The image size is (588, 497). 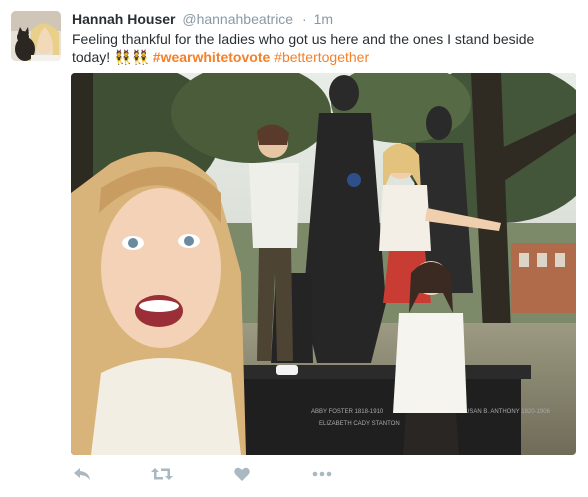 I want to click on more-button, so click(x=322, y=474).